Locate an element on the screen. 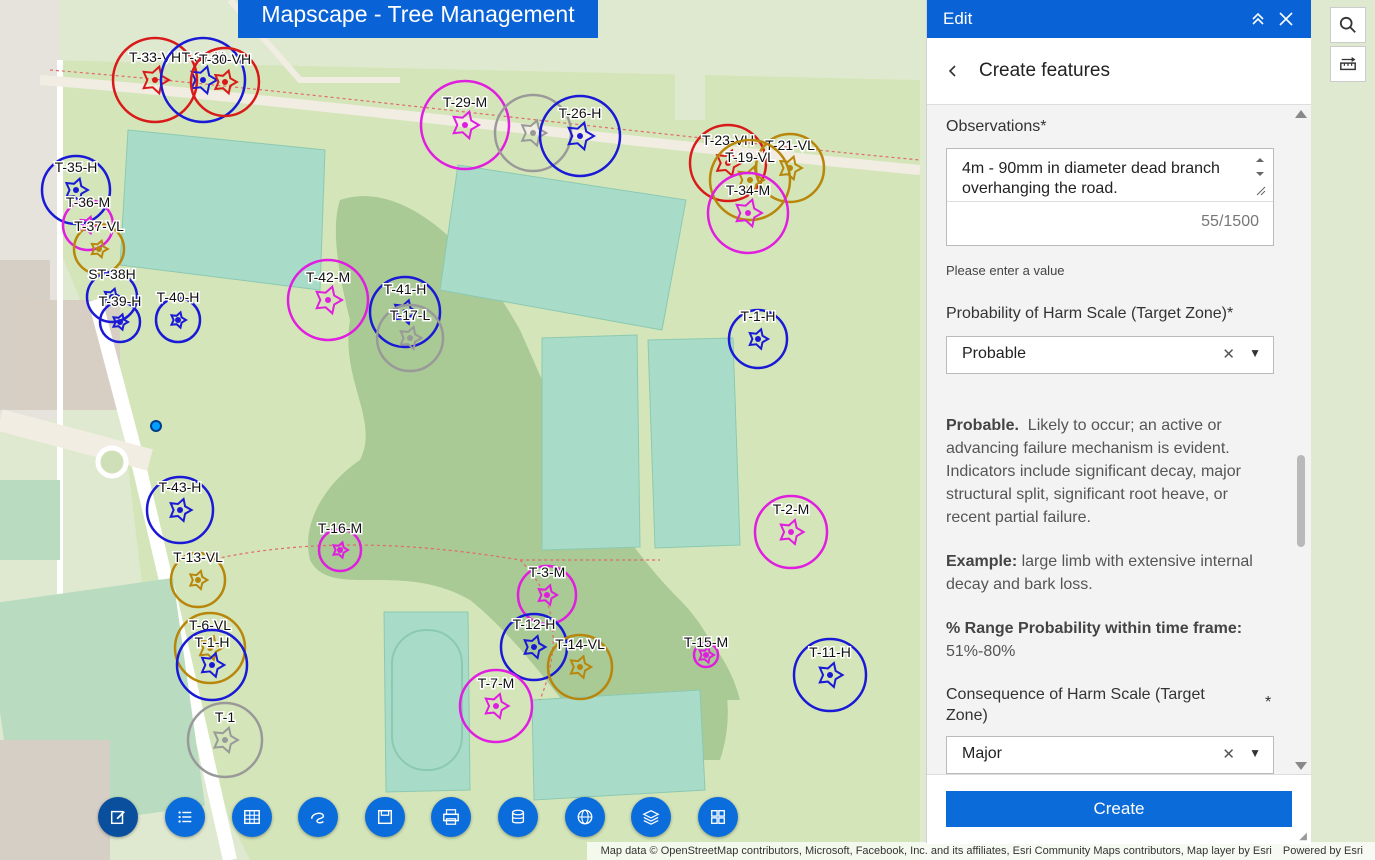 The image size is (1375, 860). database-button is located at coordinates (518, 817).